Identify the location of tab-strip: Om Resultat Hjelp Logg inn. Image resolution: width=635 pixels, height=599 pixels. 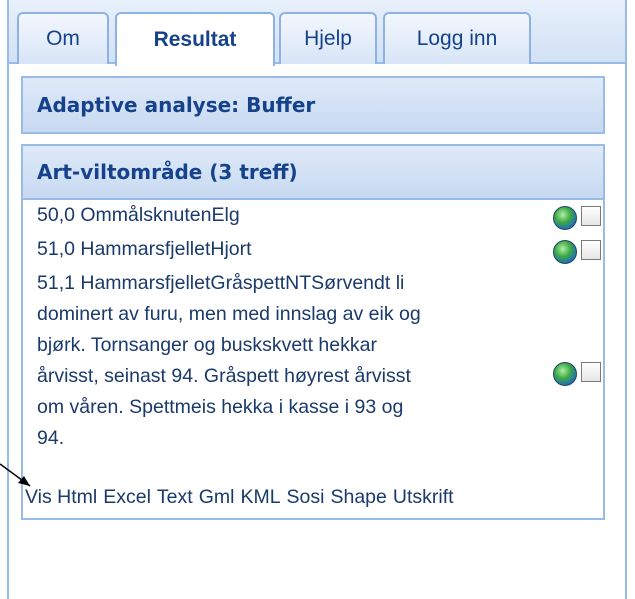
(317, 33).